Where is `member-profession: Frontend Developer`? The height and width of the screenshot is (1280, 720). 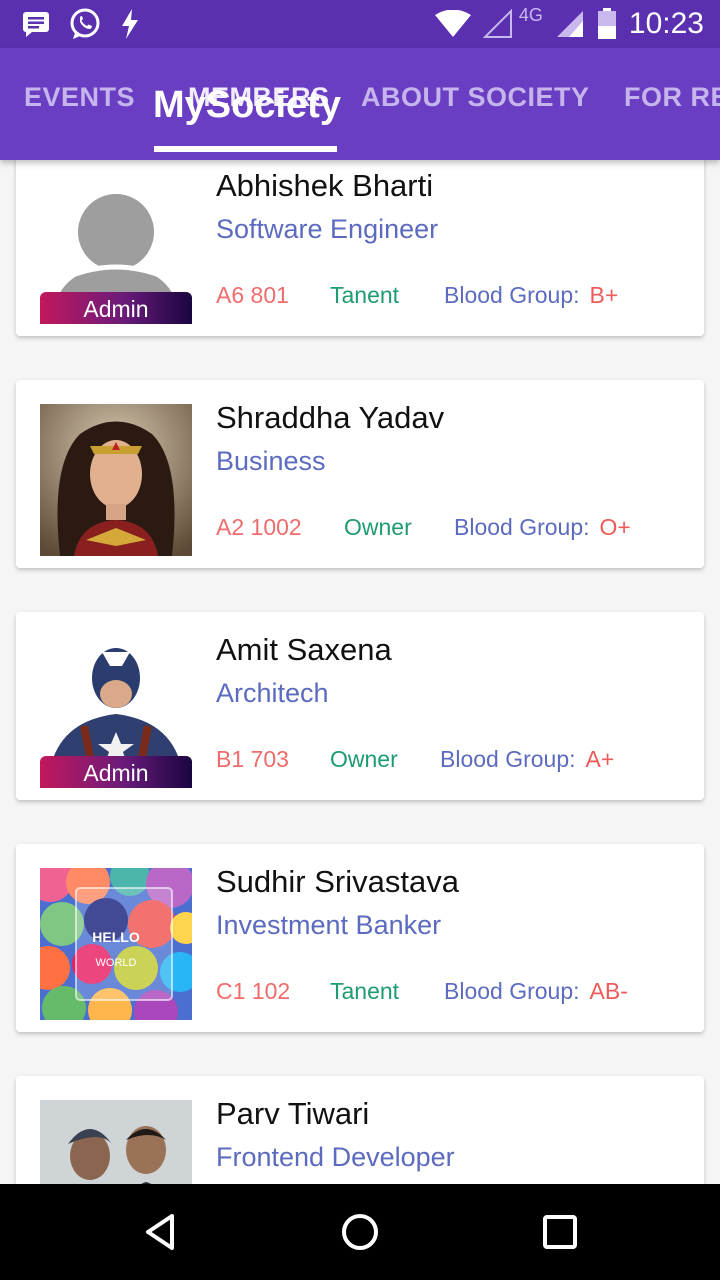 member-profession: Frontend Developer is located at coordinates (335, 1157).